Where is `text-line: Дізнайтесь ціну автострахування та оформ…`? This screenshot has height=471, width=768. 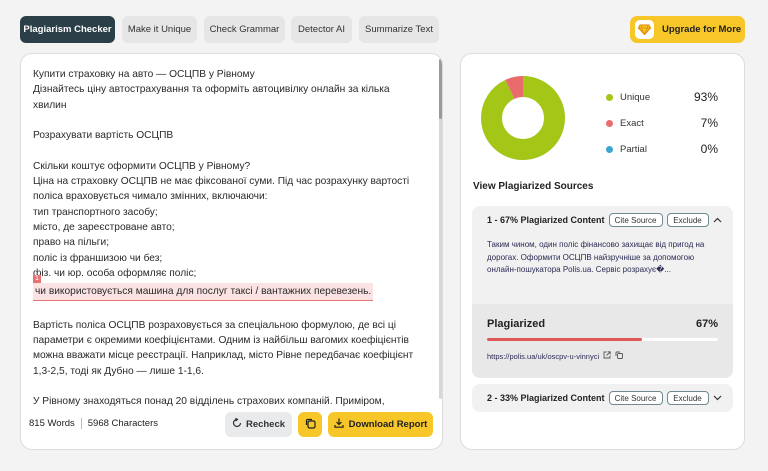
text-line: Дізнайтесь ціну автострахування та оформ… is located at coordinates (211, 90).